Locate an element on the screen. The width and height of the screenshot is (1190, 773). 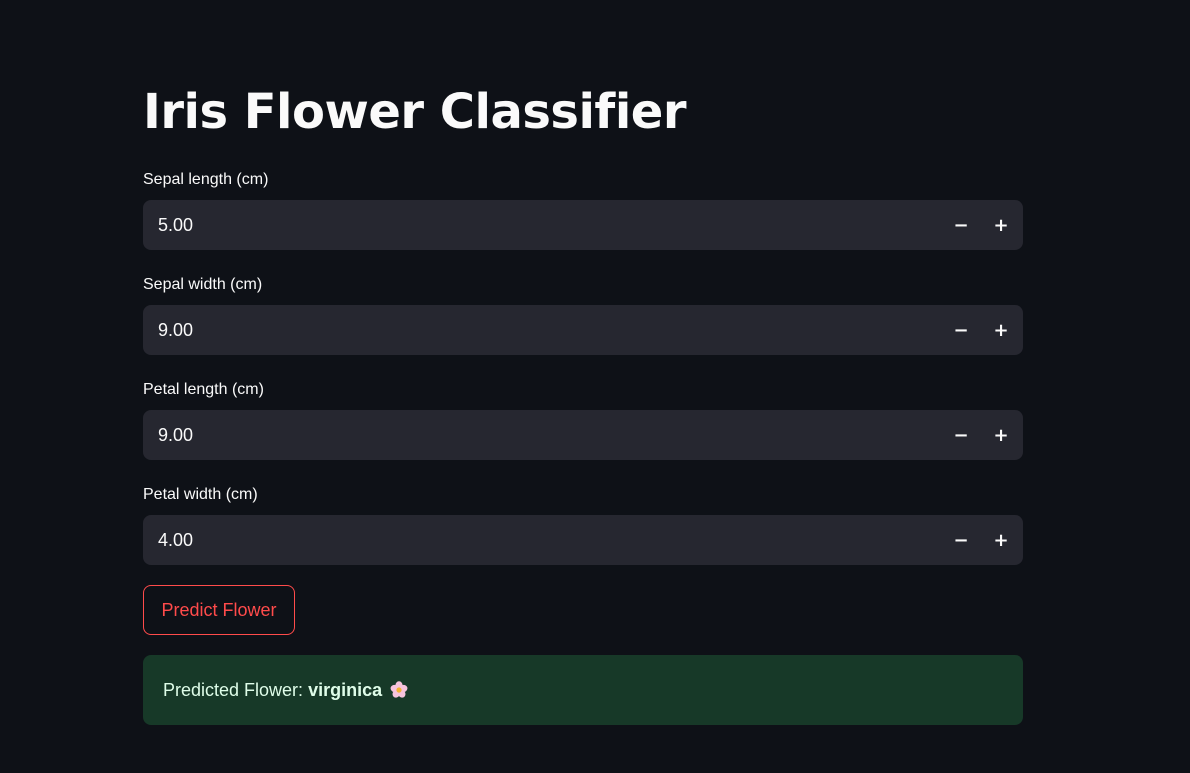
result-prefix: Predicted Flower: is located at coordinates (233, 689).